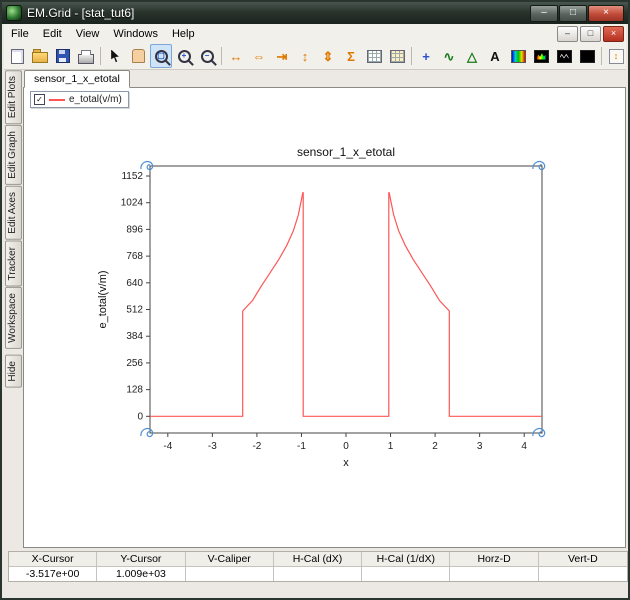  I want to click on svg-text: 4, so click(524, 446).